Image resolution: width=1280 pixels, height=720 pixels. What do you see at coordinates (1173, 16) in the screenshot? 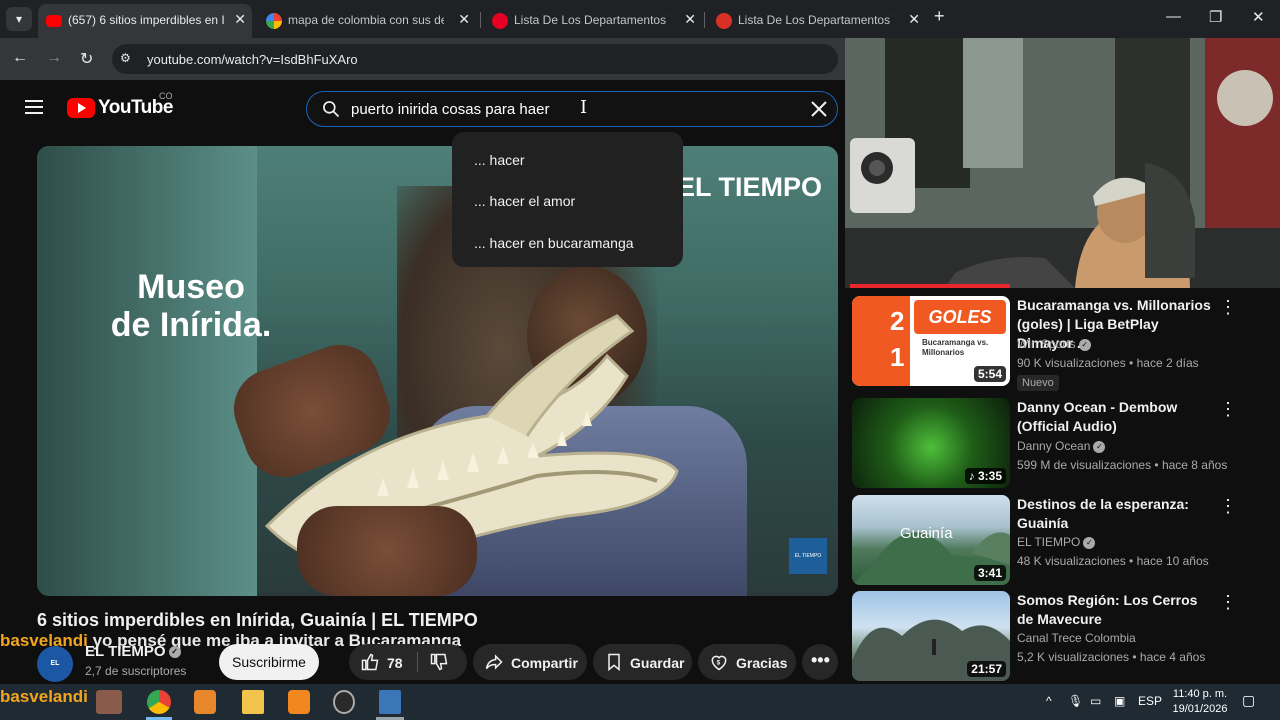
I see `minimize-icon: —` at bounding box center [1173, 16].